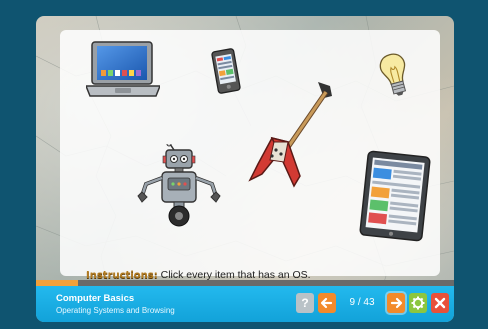 This screenshot has width=488, height=329. What do you see at coordinates (395, 75) in the screenshot?
I see `light-bulb-icon` at bounding box center [395, 75].